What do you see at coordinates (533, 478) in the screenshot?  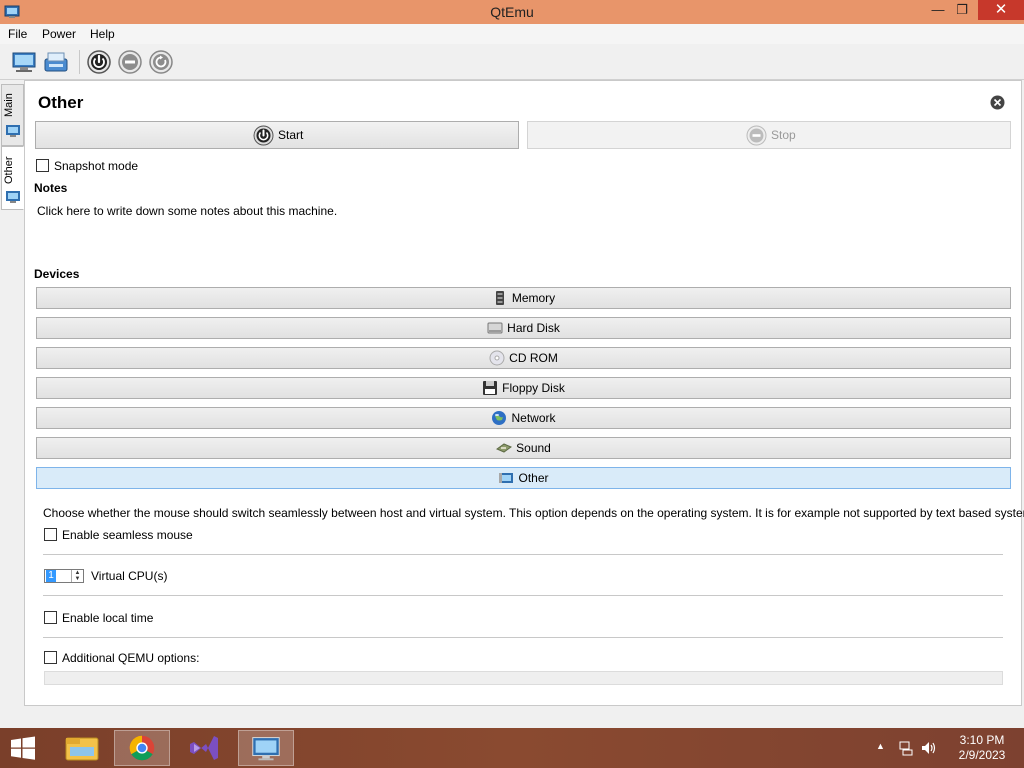 I see `device-label: Other` at bounding box center [533, 478].